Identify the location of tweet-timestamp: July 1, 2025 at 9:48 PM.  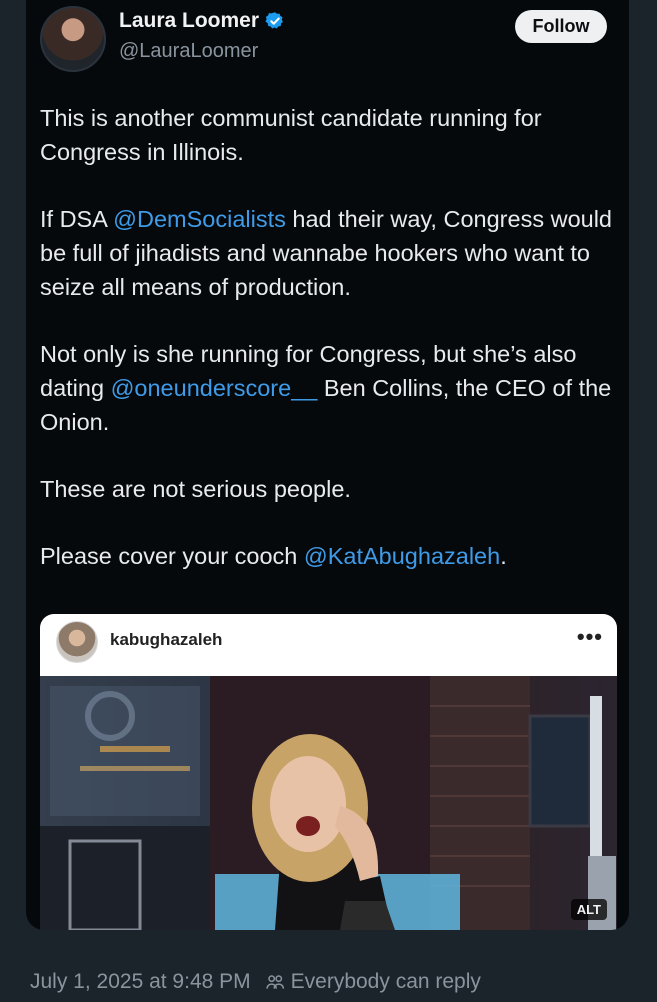
(140, 982).